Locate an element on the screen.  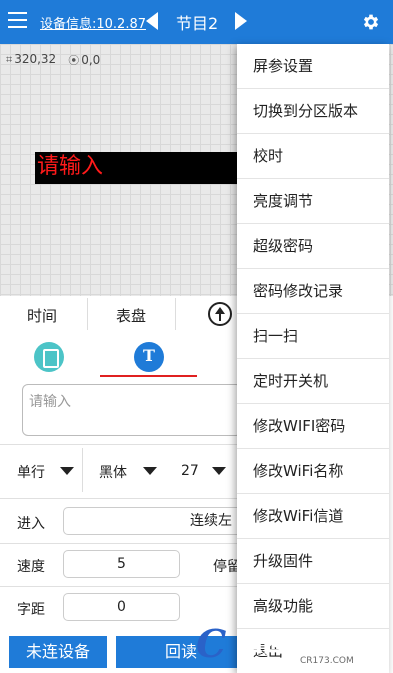
menu-item-scan: 扫一扫 is located at coordinates (313, 336).